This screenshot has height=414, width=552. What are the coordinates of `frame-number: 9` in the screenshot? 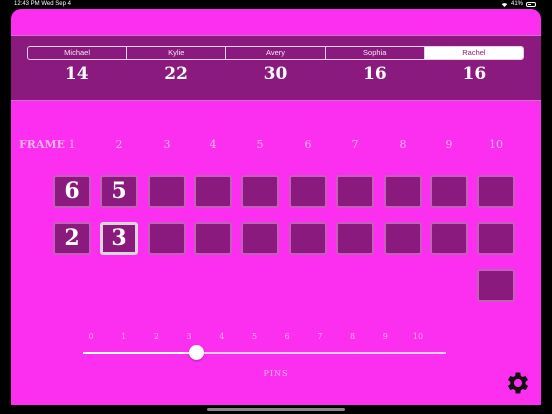 It's located at (449, 144).